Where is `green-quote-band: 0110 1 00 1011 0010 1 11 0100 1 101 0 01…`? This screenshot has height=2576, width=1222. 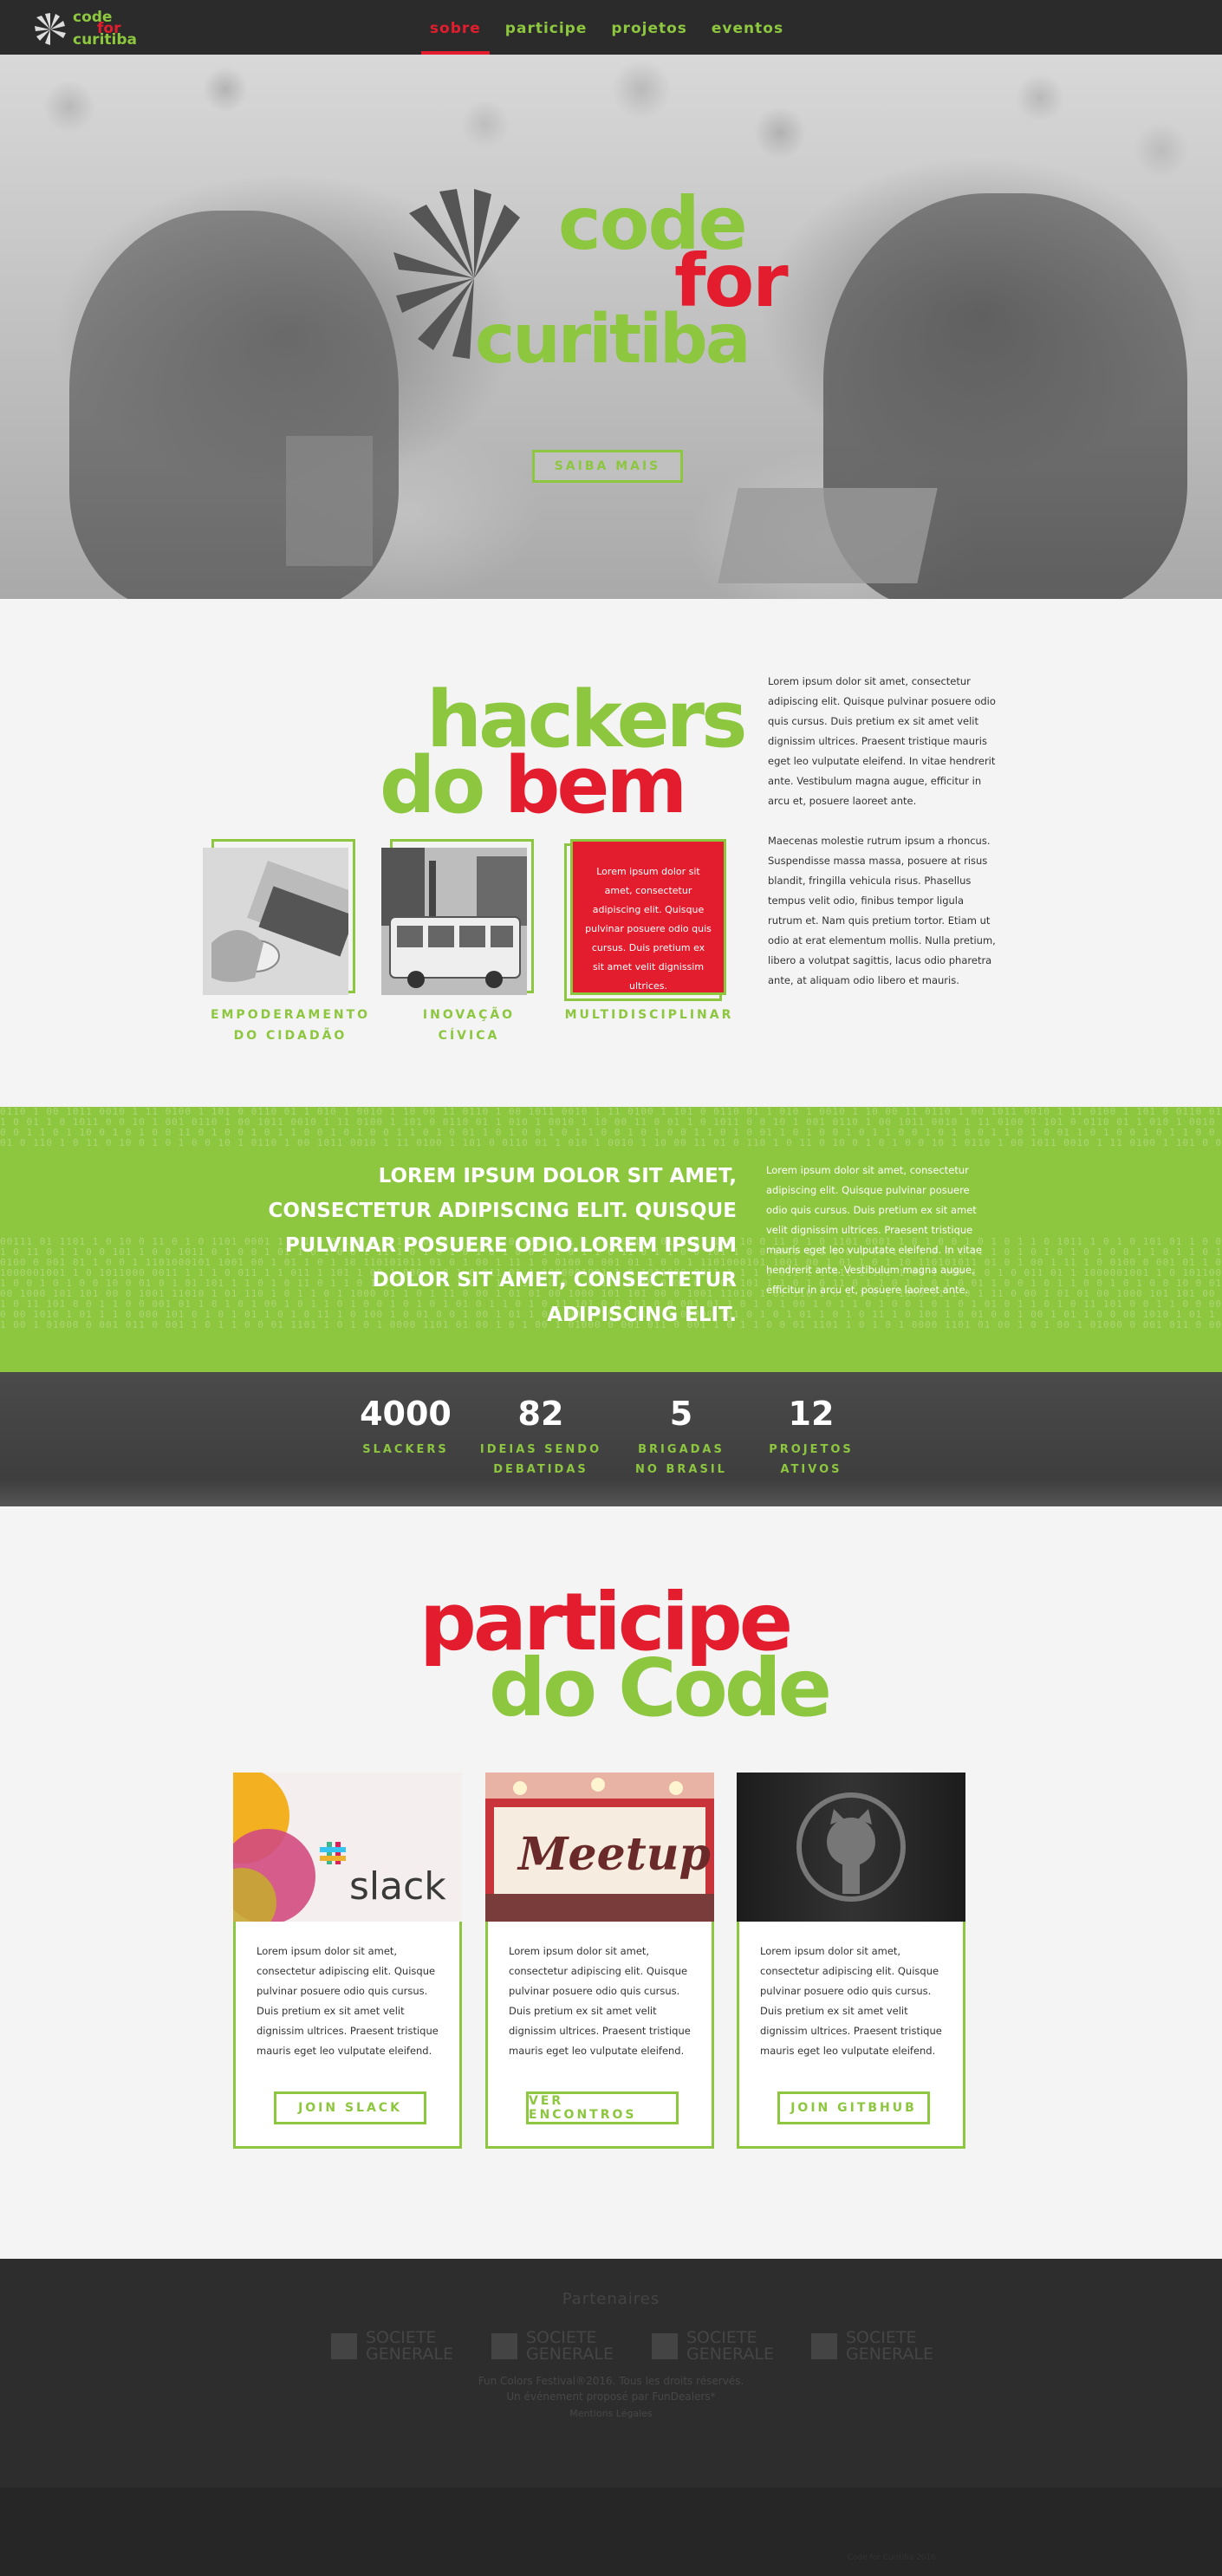 green-quote-band: 0110 1 00 1011 0010 1 11 0100 1 101 0 01… is located at coordinates (611, 1239).